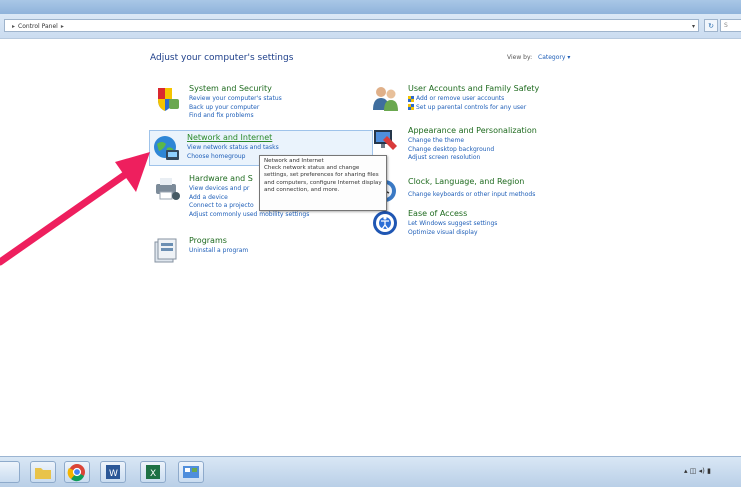 Image resolution: width=741 pixels, height=487 pixels. I want to click on taskbar-chrome-button, so click(77, 472).